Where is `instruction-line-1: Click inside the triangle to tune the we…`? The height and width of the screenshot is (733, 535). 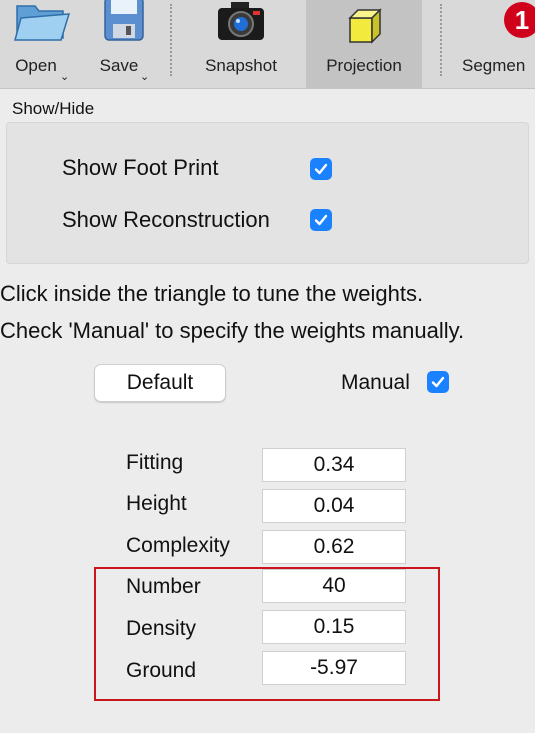 instruction-line-1: Click inside the triangle to tune the we… is located at coordinates (212, 293).